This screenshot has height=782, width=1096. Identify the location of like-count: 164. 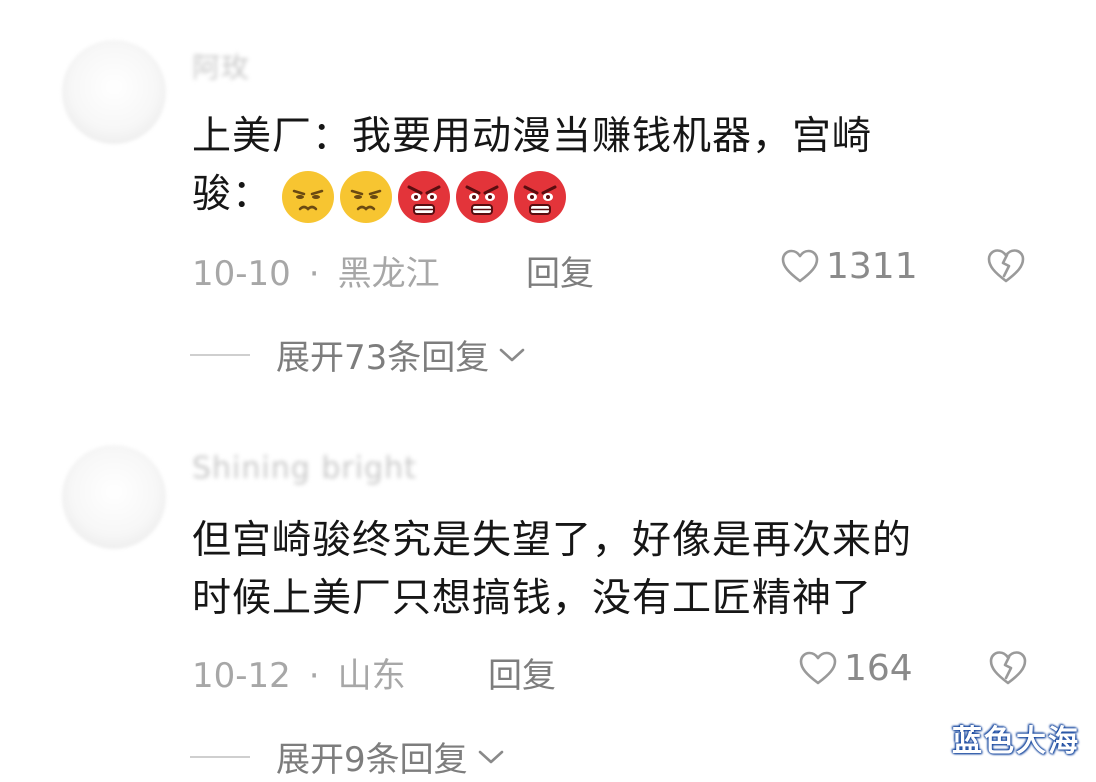
(878, 668).